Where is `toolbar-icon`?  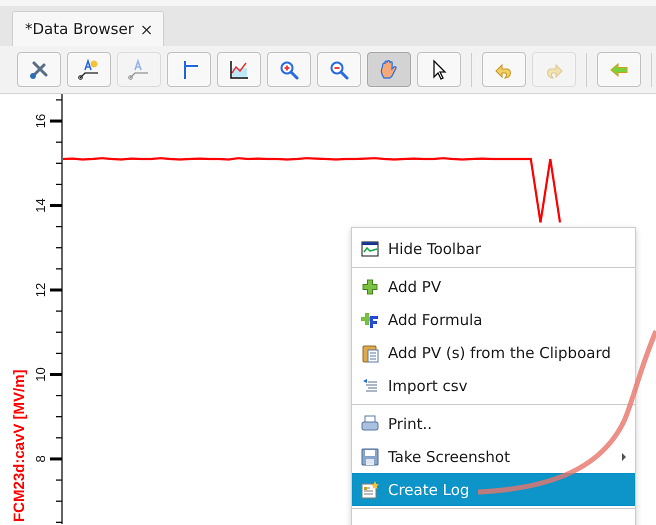 toolbar-icon is located at coordinates (370, 248).